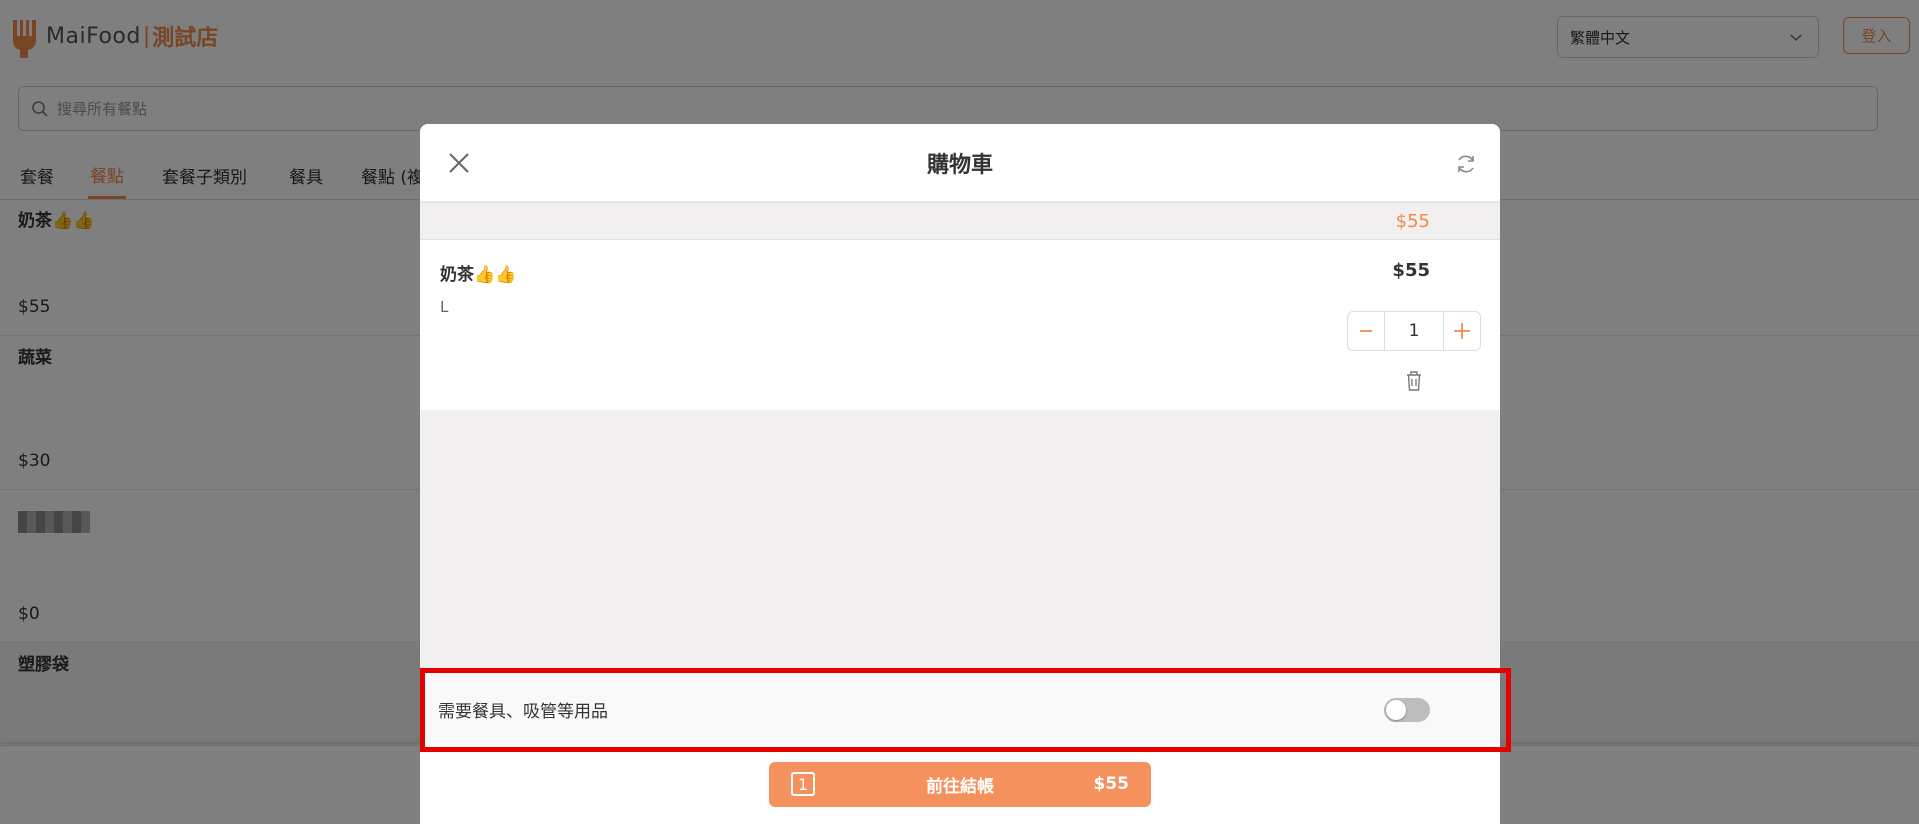 This screenshot has height=824, width=1919. I want to click on cart-item-price: $55, so click(1411, 270).